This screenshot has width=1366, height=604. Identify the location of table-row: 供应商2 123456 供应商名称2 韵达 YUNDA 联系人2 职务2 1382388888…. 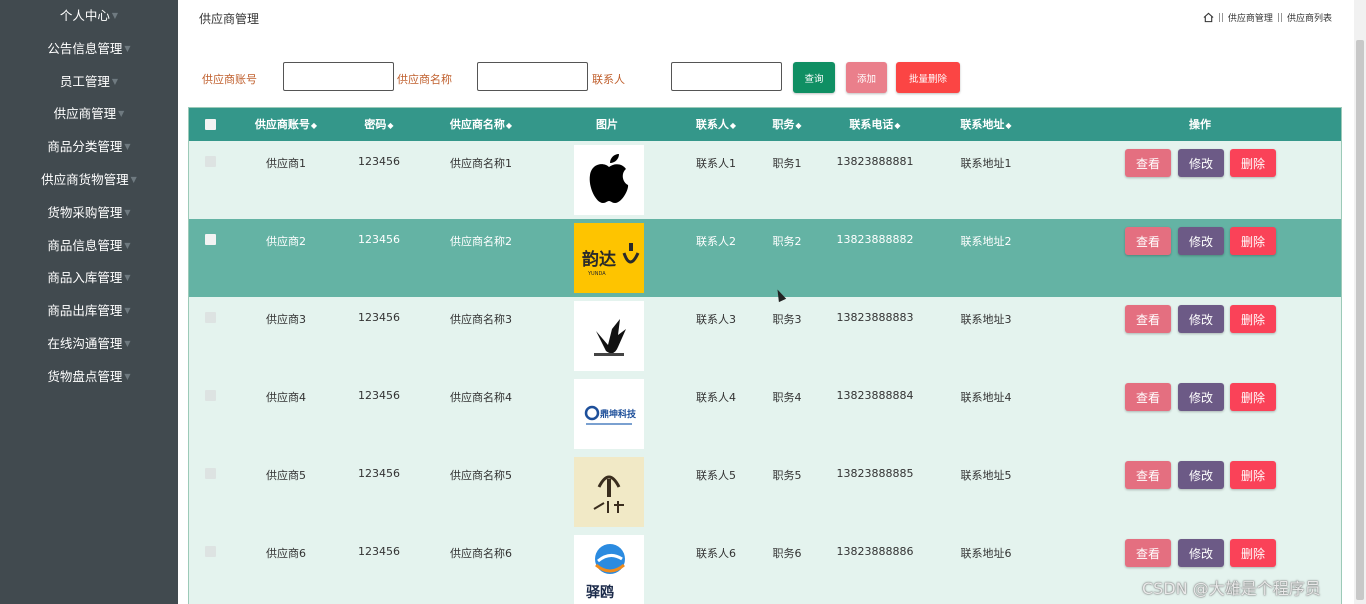
(765, 258).